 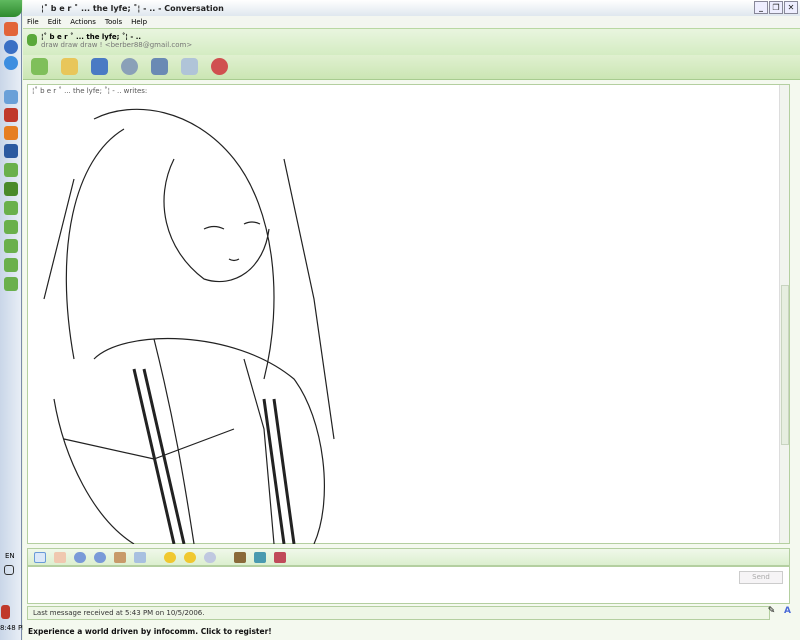 What do you see at coordinates (159, 66) in the screenshot?
I see `activities-icon` at bounding box center [159, 66].